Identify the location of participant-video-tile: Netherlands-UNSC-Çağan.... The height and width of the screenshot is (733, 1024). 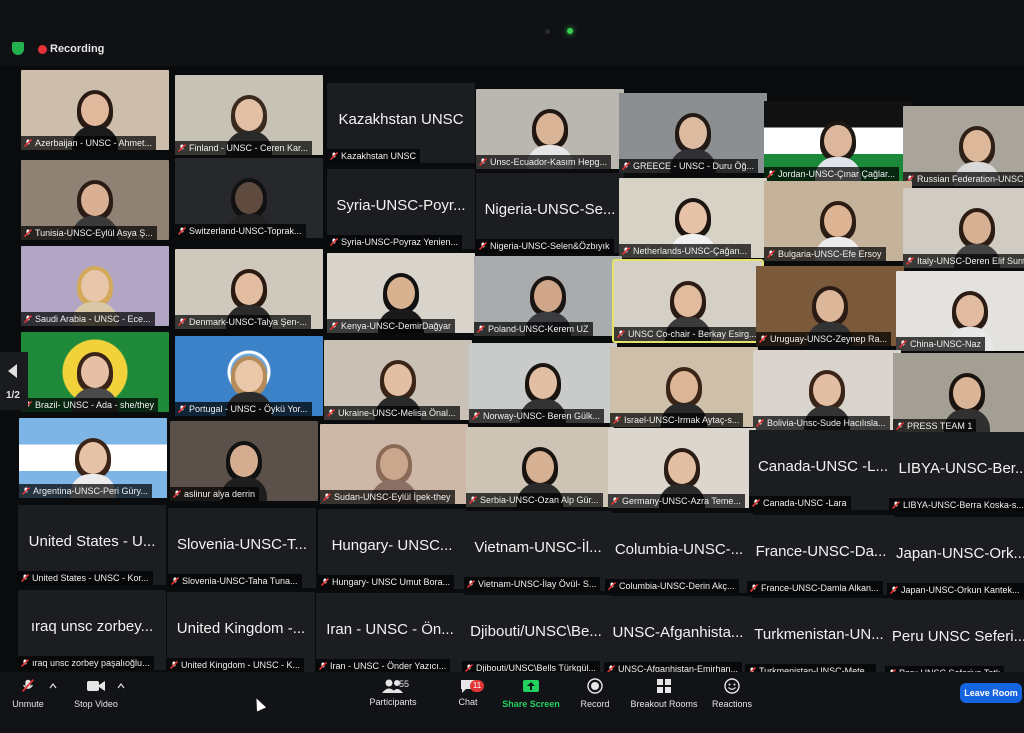
(693, 218).